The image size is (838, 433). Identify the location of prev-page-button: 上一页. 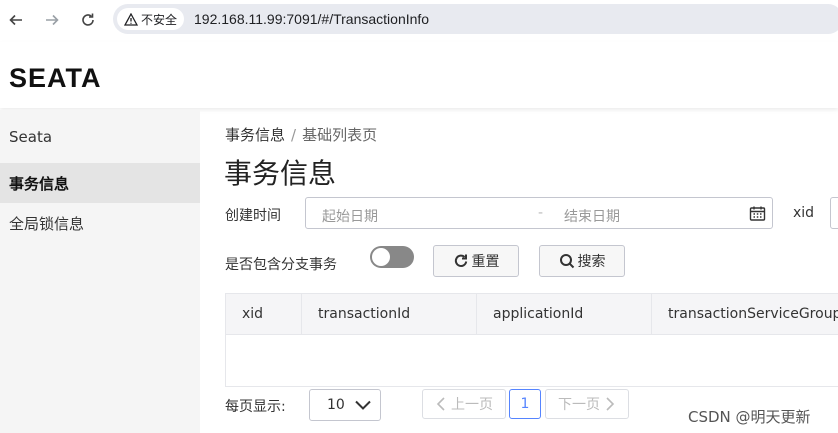
(464, 404).